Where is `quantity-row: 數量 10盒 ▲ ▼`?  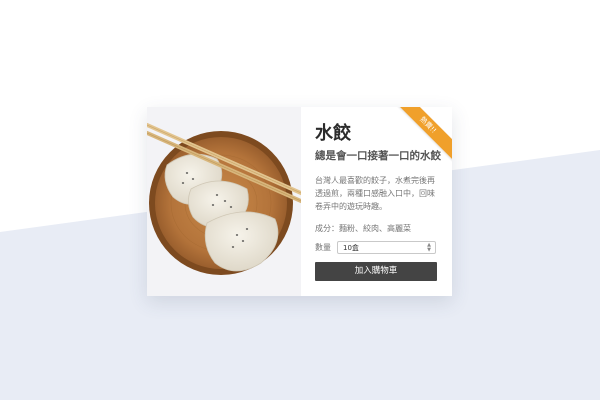
quantity-row: 數量 10盒 ▲ ▼ is located at coordinates (376, 247).